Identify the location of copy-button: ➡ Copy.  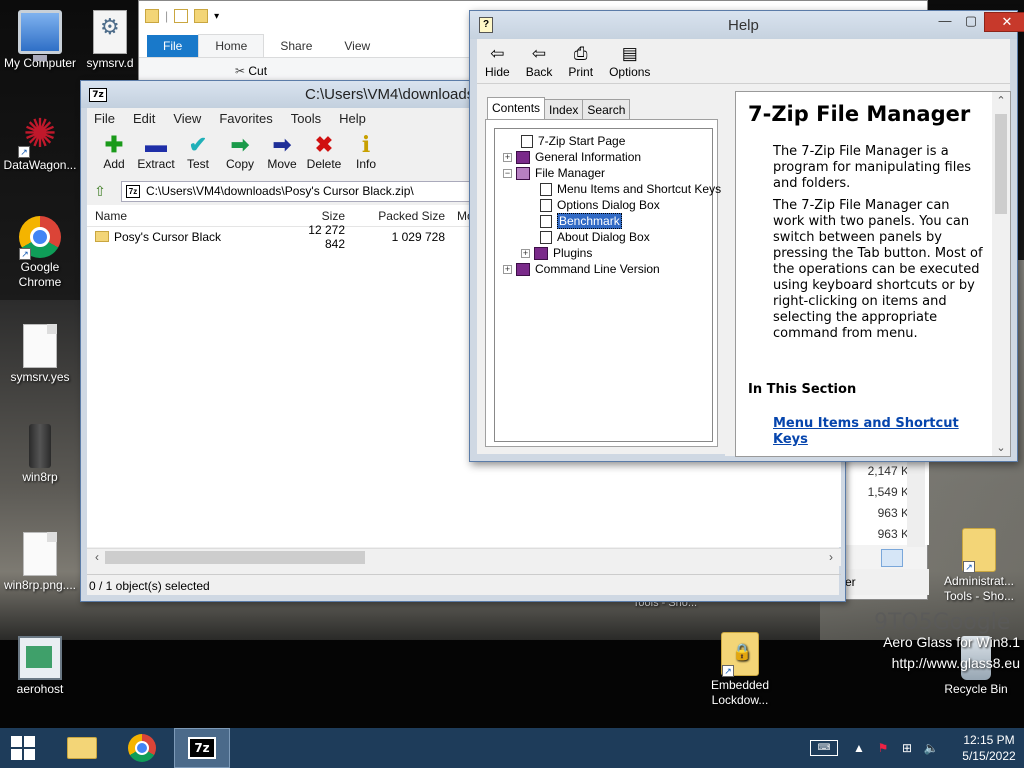
(240, 154).